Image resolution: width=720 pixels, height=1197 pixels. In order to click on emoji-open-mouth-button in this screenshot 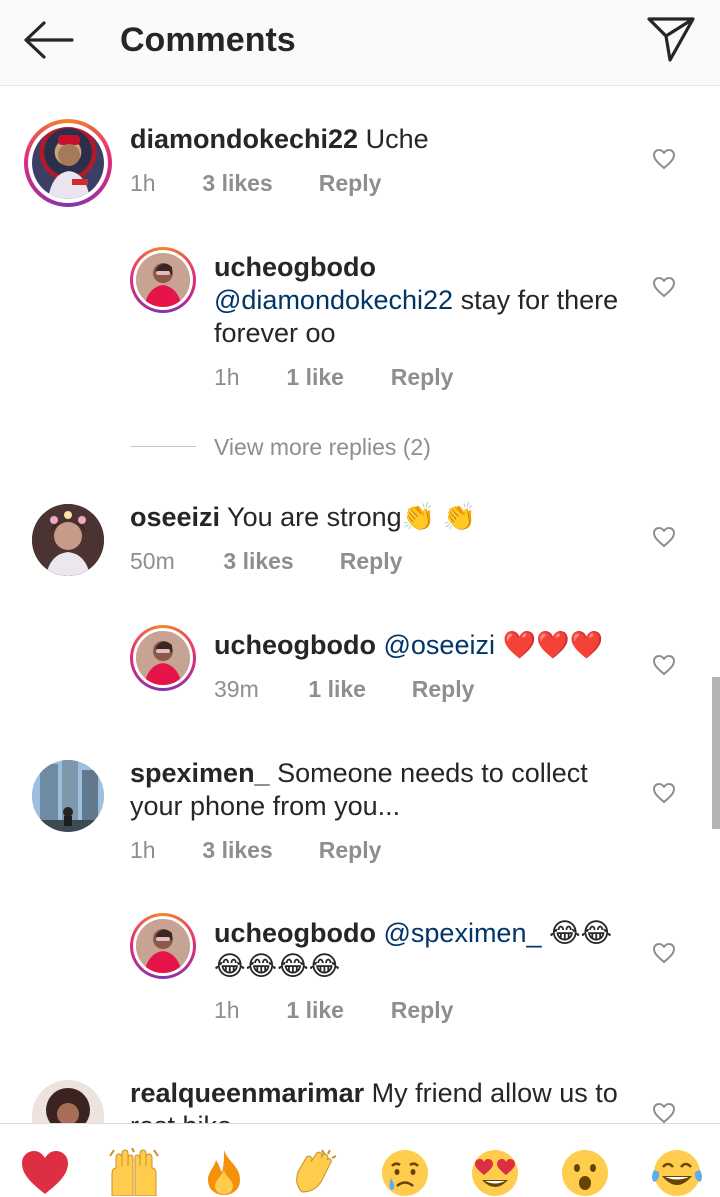, I will do `click(584, 1172)`.